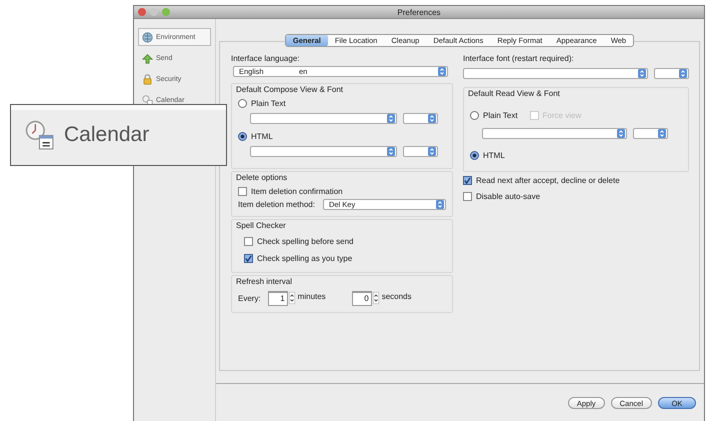  What do you see at coordinates (262, 177) in the screenshot?
I see `group-title: Delete options` at bounding box center [262, 177].